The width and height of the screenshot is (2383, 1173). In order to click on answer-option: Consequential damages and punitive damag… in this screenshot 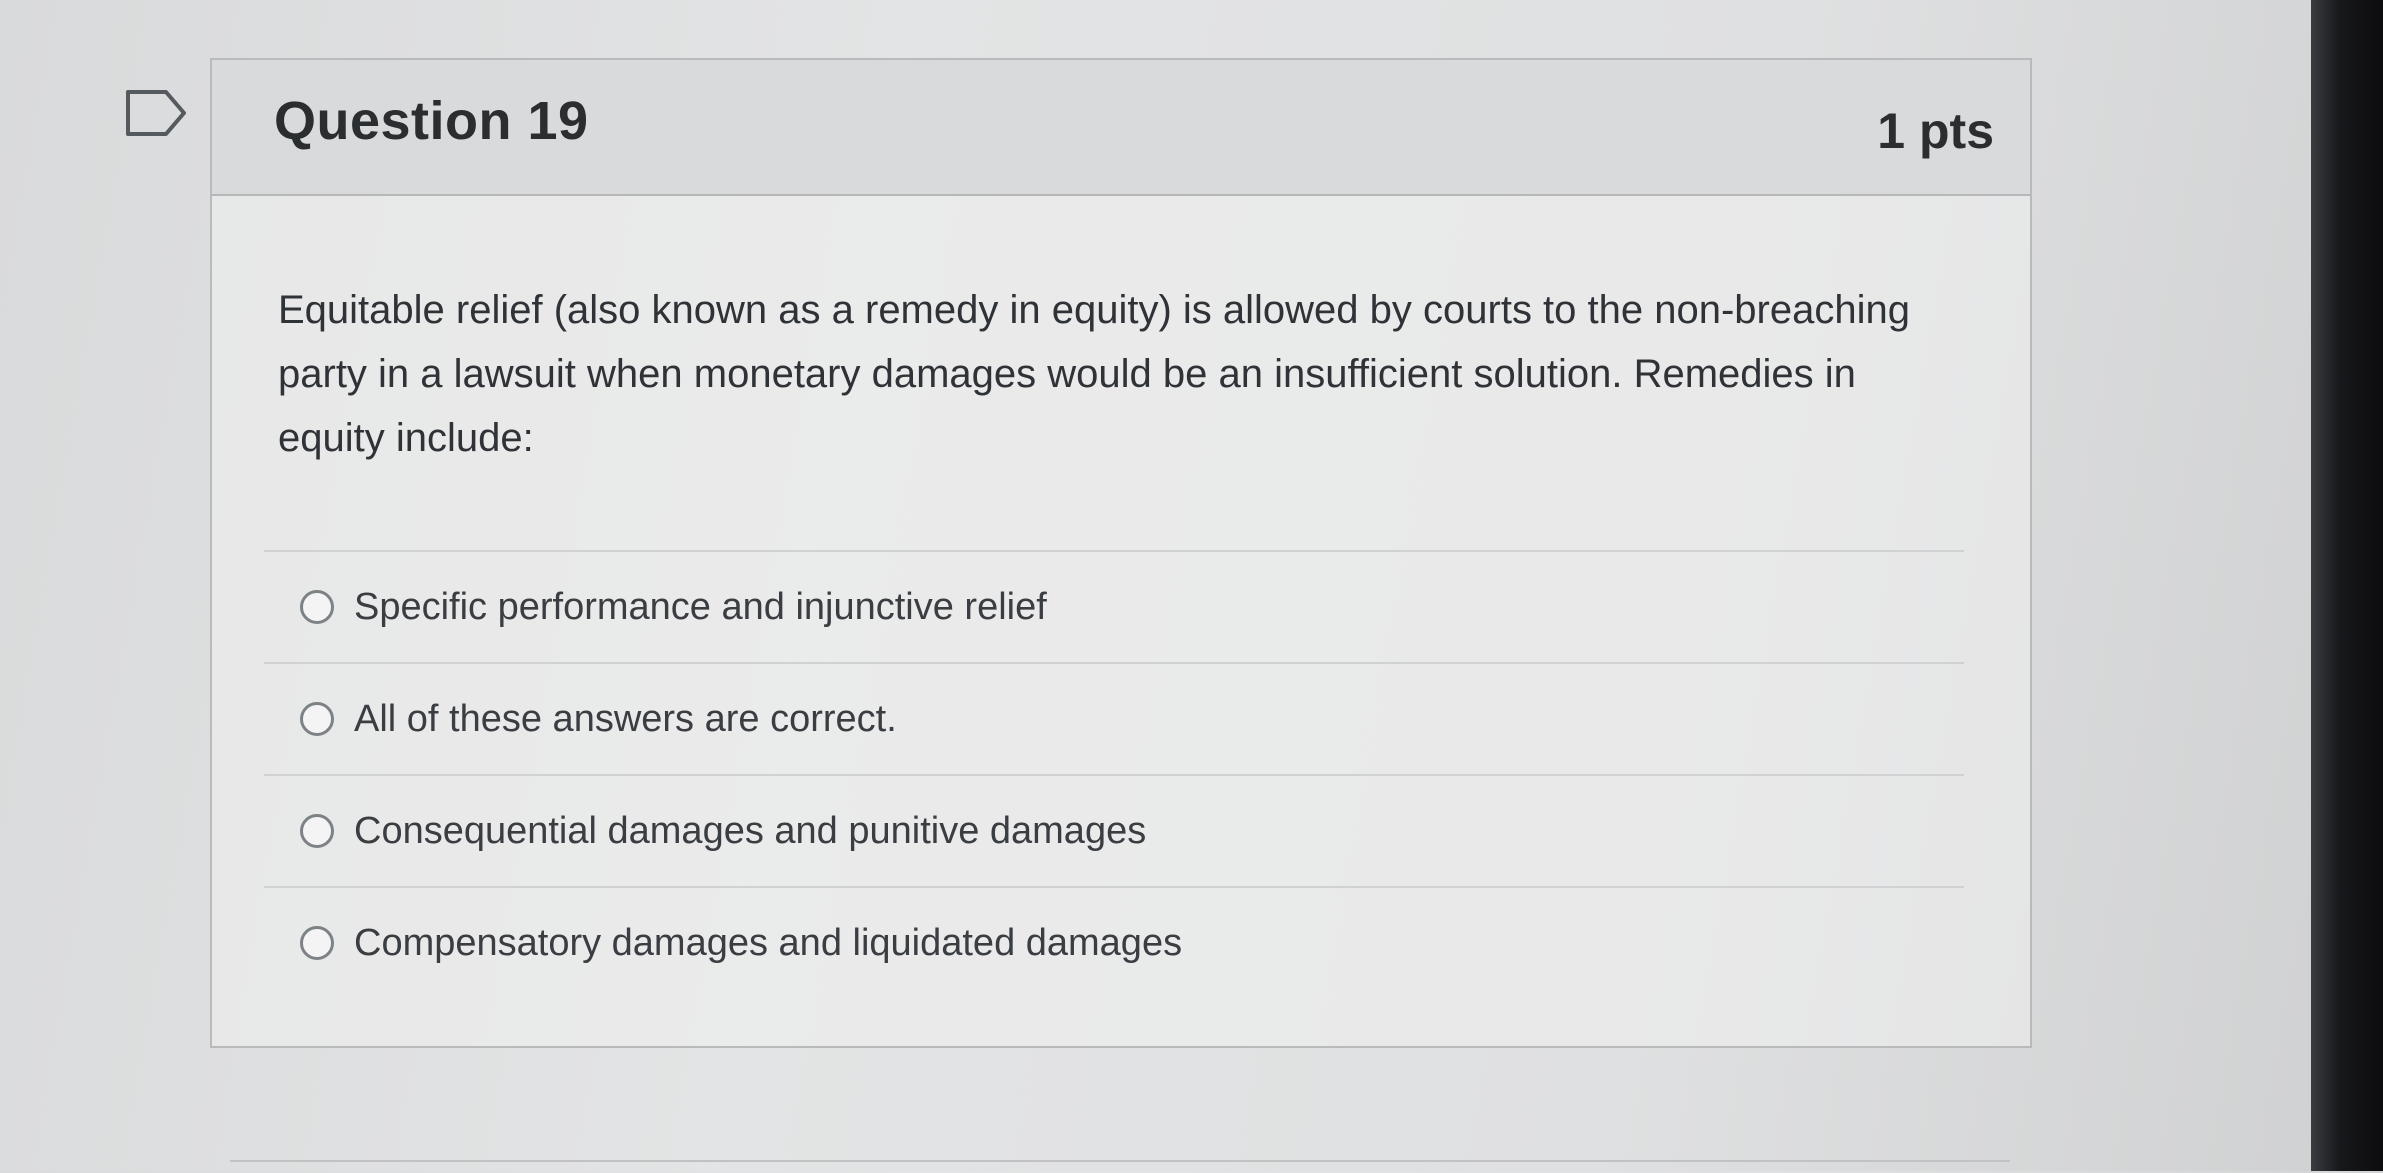, I will do `click(1114, 830)`.